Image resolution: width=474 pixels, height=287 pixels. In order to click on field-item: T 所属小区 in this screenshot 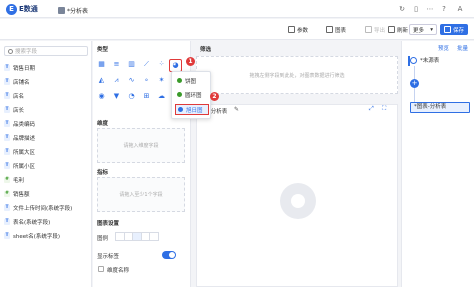, I will do `click(47, 166)`.